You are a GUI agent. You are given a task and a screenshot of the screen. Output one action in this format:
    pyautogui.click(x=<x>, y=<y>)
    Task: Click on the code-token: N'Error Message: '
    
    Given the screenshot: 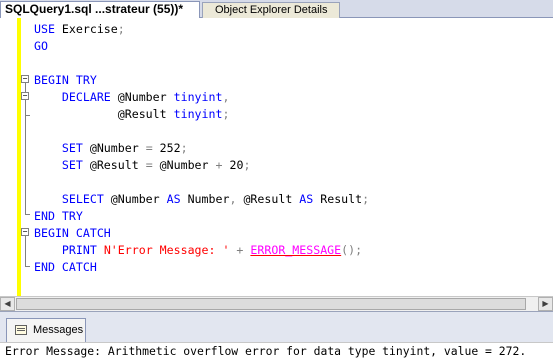 What is the action you would take?
    pyautogui.click(x=166, y=250)
    